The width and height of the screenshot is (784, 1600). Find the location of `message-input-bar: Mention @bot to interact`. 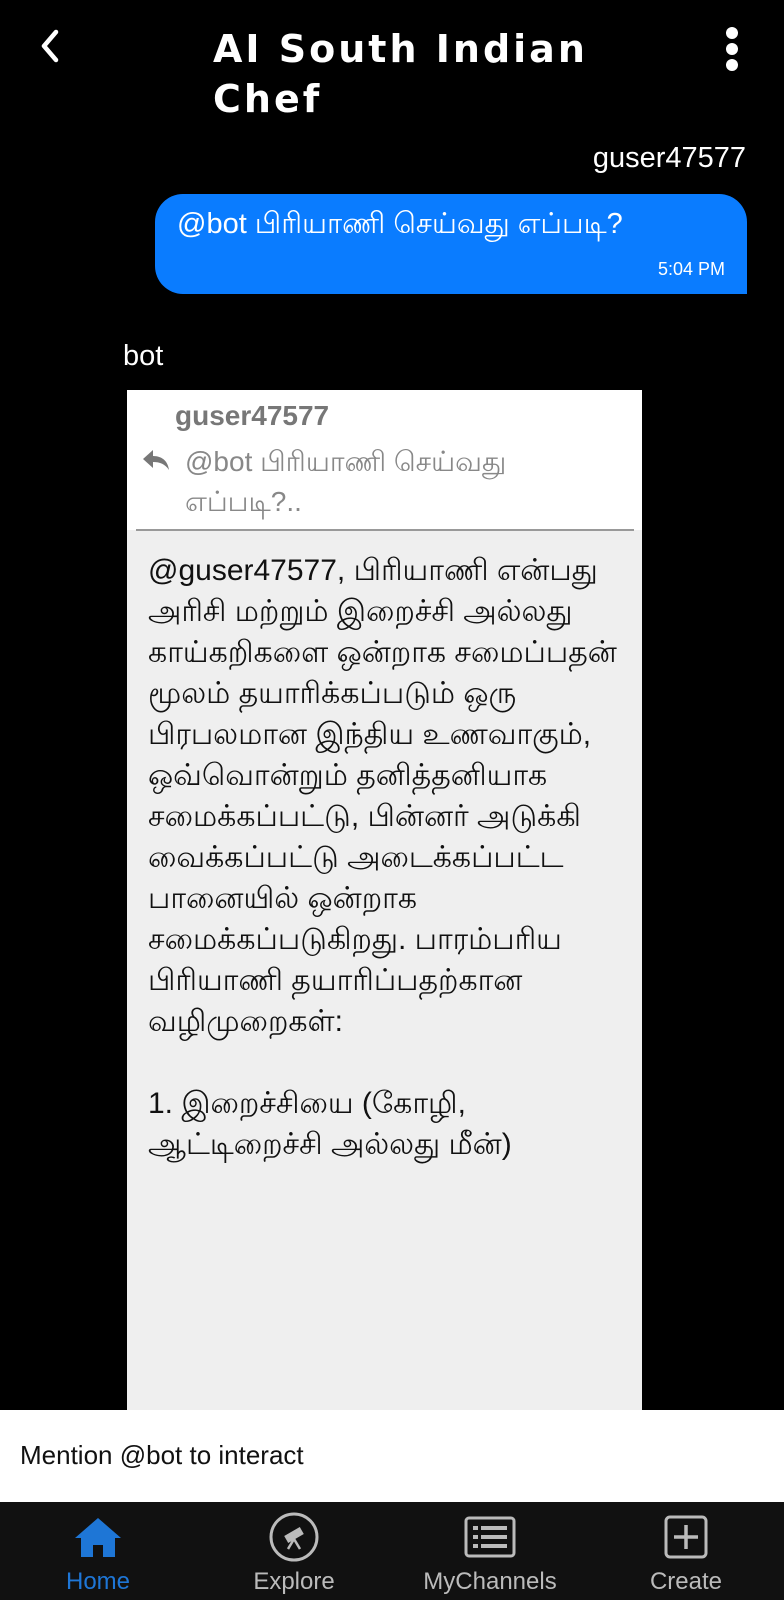

message-input-bar: Mention @bot to interact is located at coordinates (392, 1456).